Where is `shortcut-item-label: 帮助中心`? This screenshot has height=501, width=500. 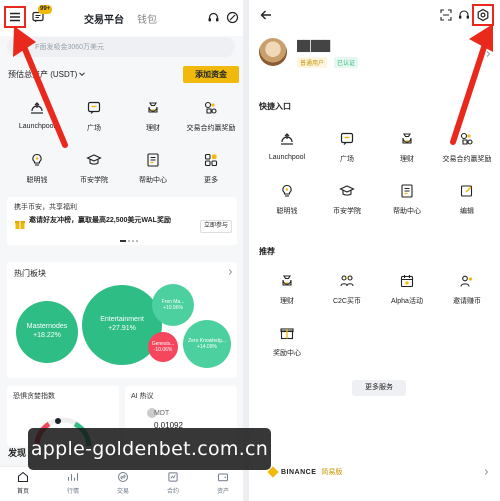 shortcut-item-label: 帮助中心 is located at coordinates (153, 180).